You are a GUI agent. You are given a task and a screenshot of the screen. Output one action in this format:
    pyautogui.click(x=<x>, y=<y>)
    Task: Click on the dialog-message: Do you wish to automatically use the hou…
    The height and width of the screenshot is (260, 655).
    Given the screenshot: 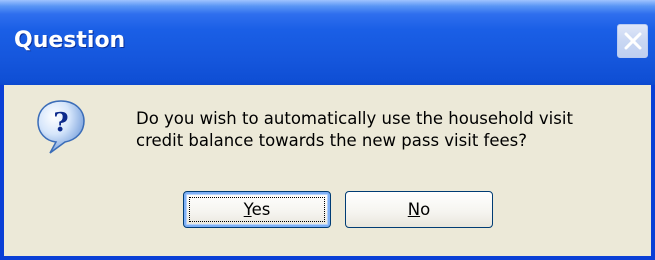 What is the action you would take?
    pyautogui.click(x=354, y=130)
    